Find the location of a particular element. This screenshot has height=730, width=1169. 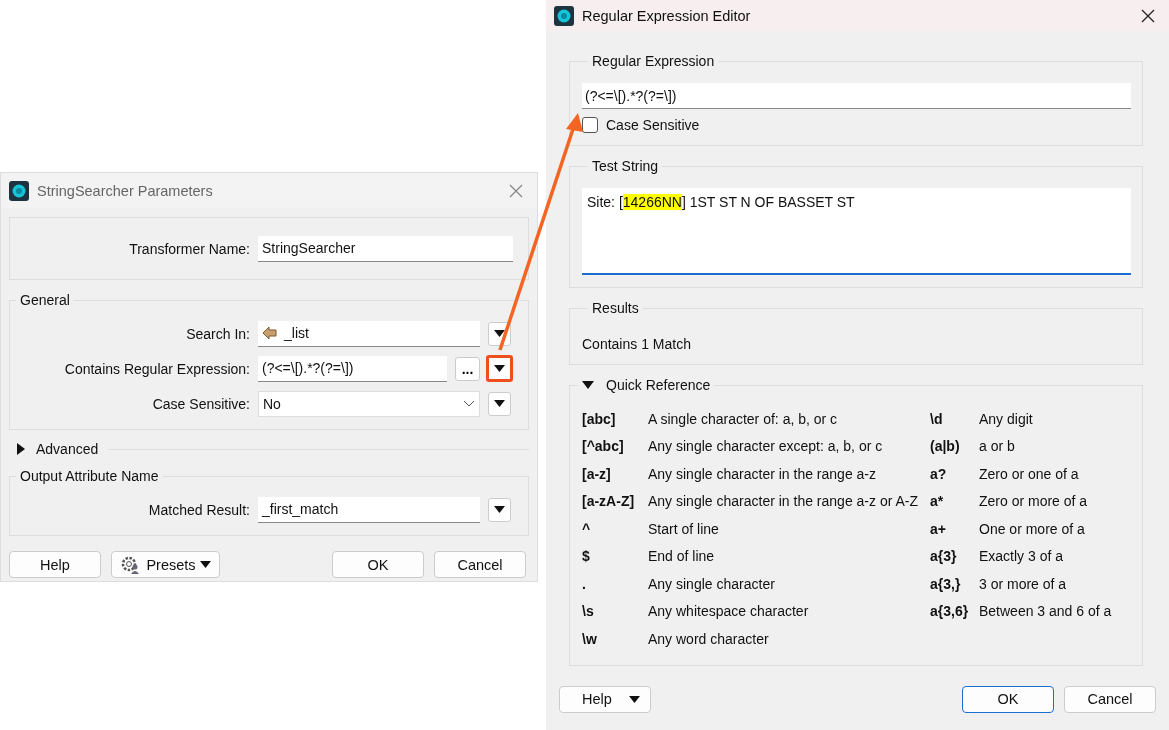

field-label: Transformer Name: is located at coordinates (189, 248).